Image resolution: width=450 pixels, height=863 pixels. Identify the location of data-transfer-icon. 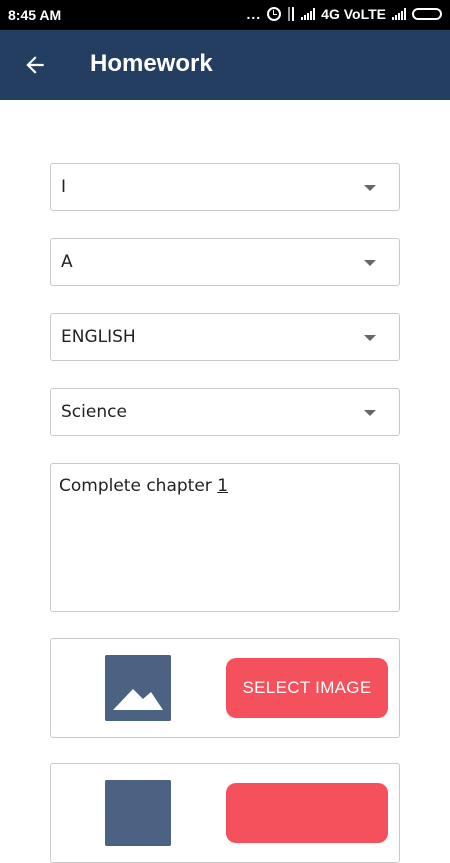
(291, 14).